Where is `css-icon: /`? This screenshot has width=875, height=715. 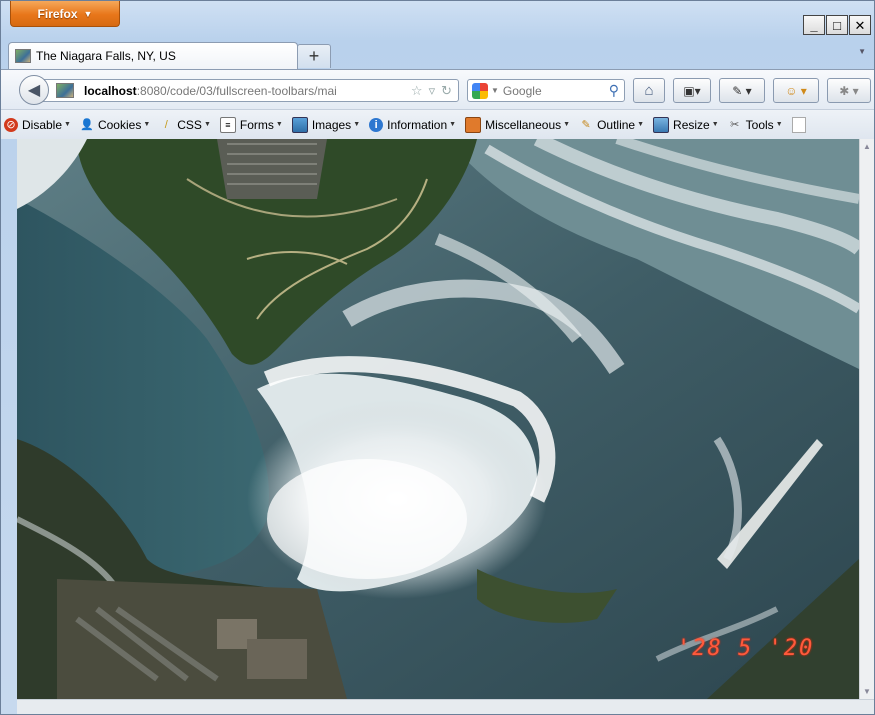
css-icon: / is located at coordinates (166, 124).